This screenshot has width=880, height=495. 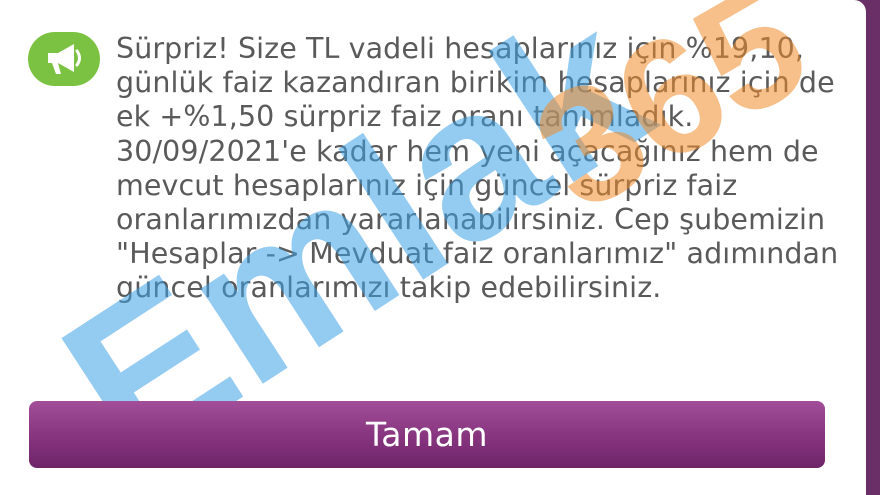 What do you see at coordinates (64, 59) in the screenshot?
I see `megaphone-icon` at bounding box center [64, 59].